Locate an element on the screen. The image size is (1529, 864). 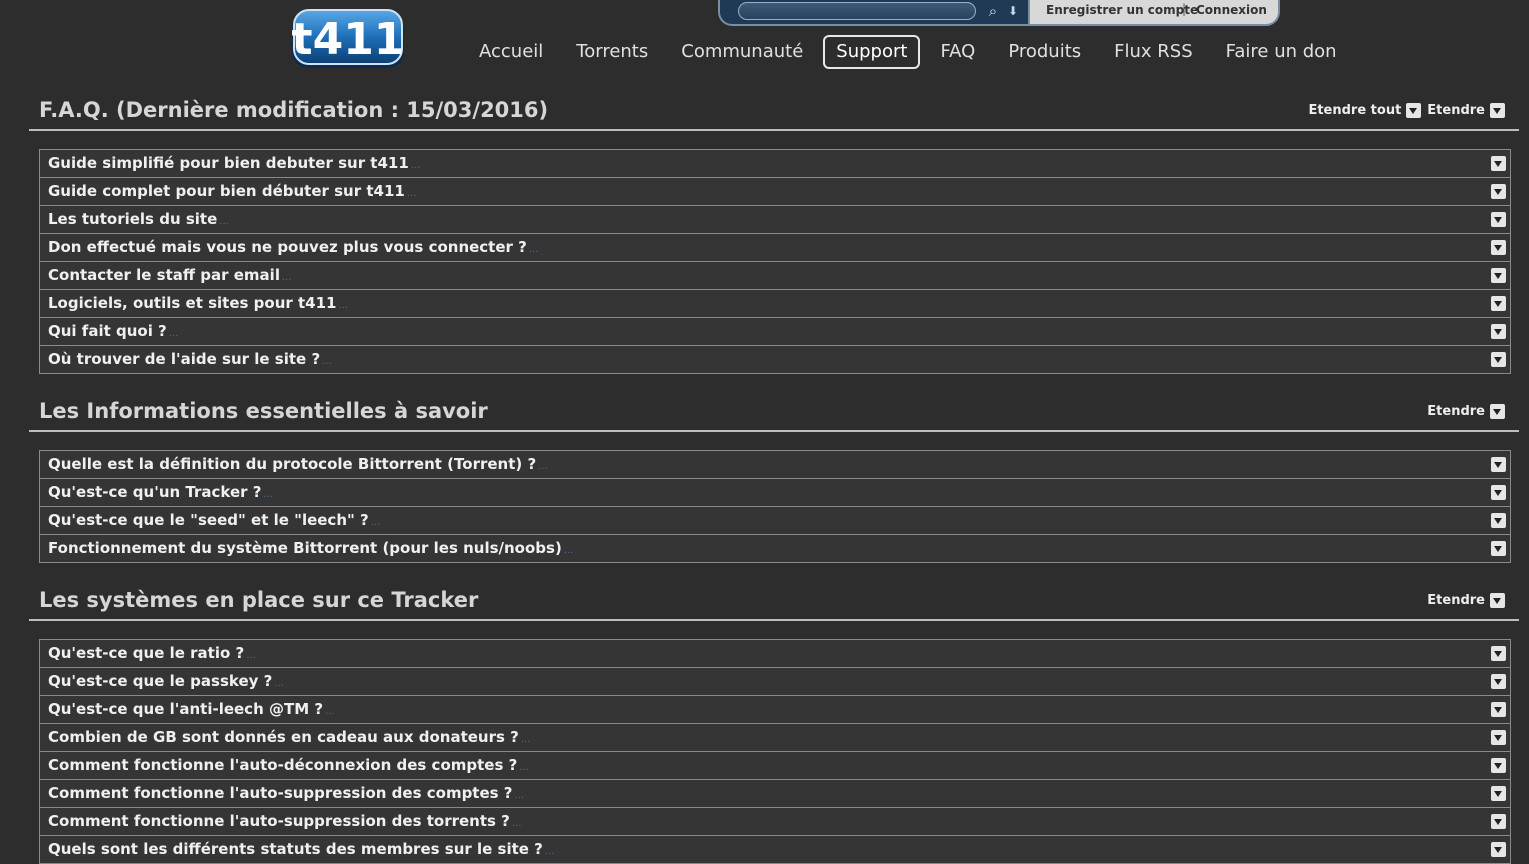
nav-support: Support is located at coordinates (872, 52).